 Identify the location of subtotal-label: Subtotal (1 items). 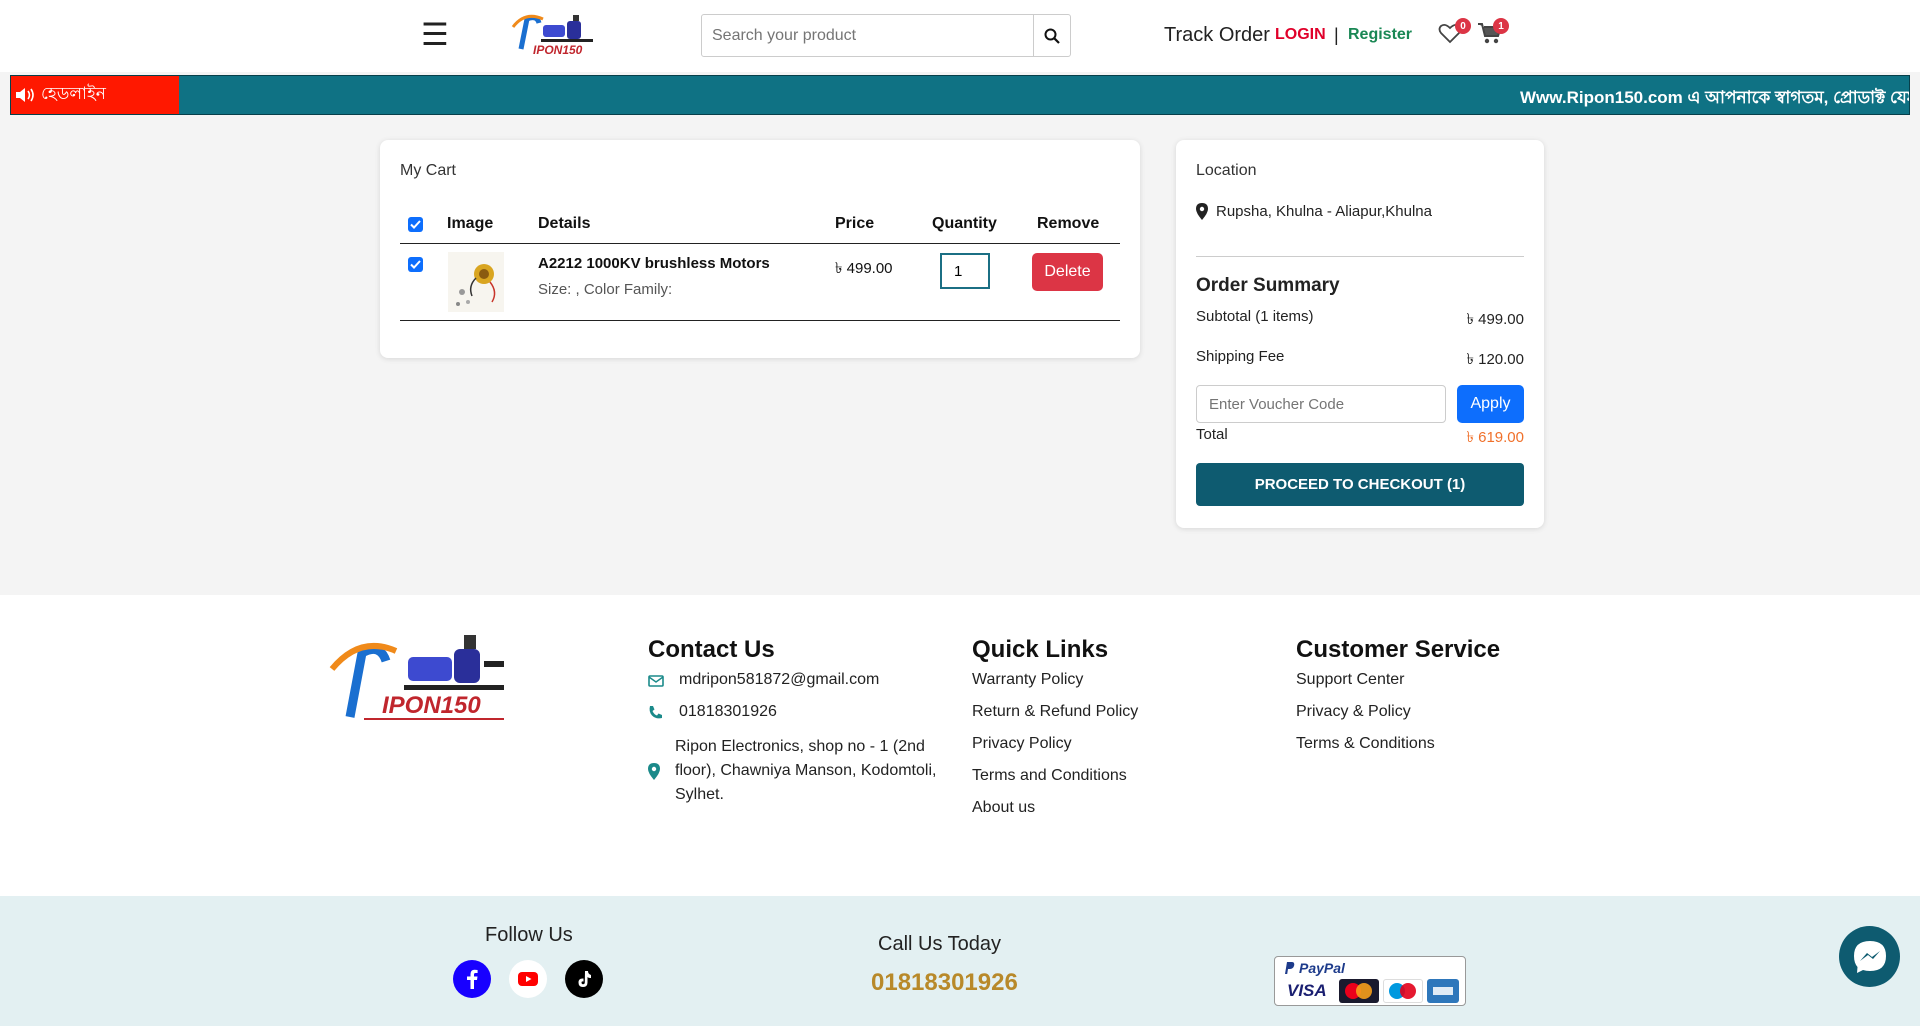
(1255, 316).